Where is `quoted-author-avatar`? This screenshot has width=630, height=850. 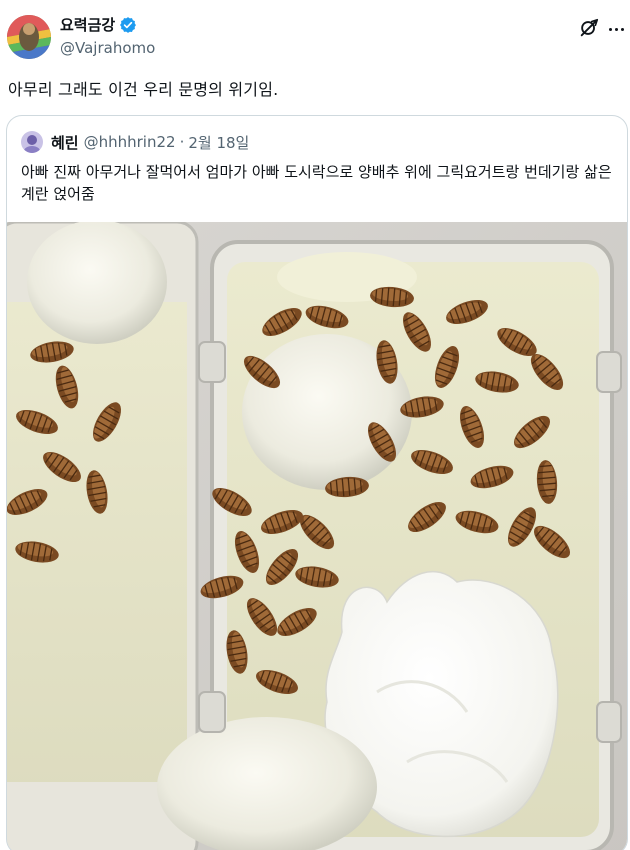 quoted-author-avatar is located at coordinates (32, 142).